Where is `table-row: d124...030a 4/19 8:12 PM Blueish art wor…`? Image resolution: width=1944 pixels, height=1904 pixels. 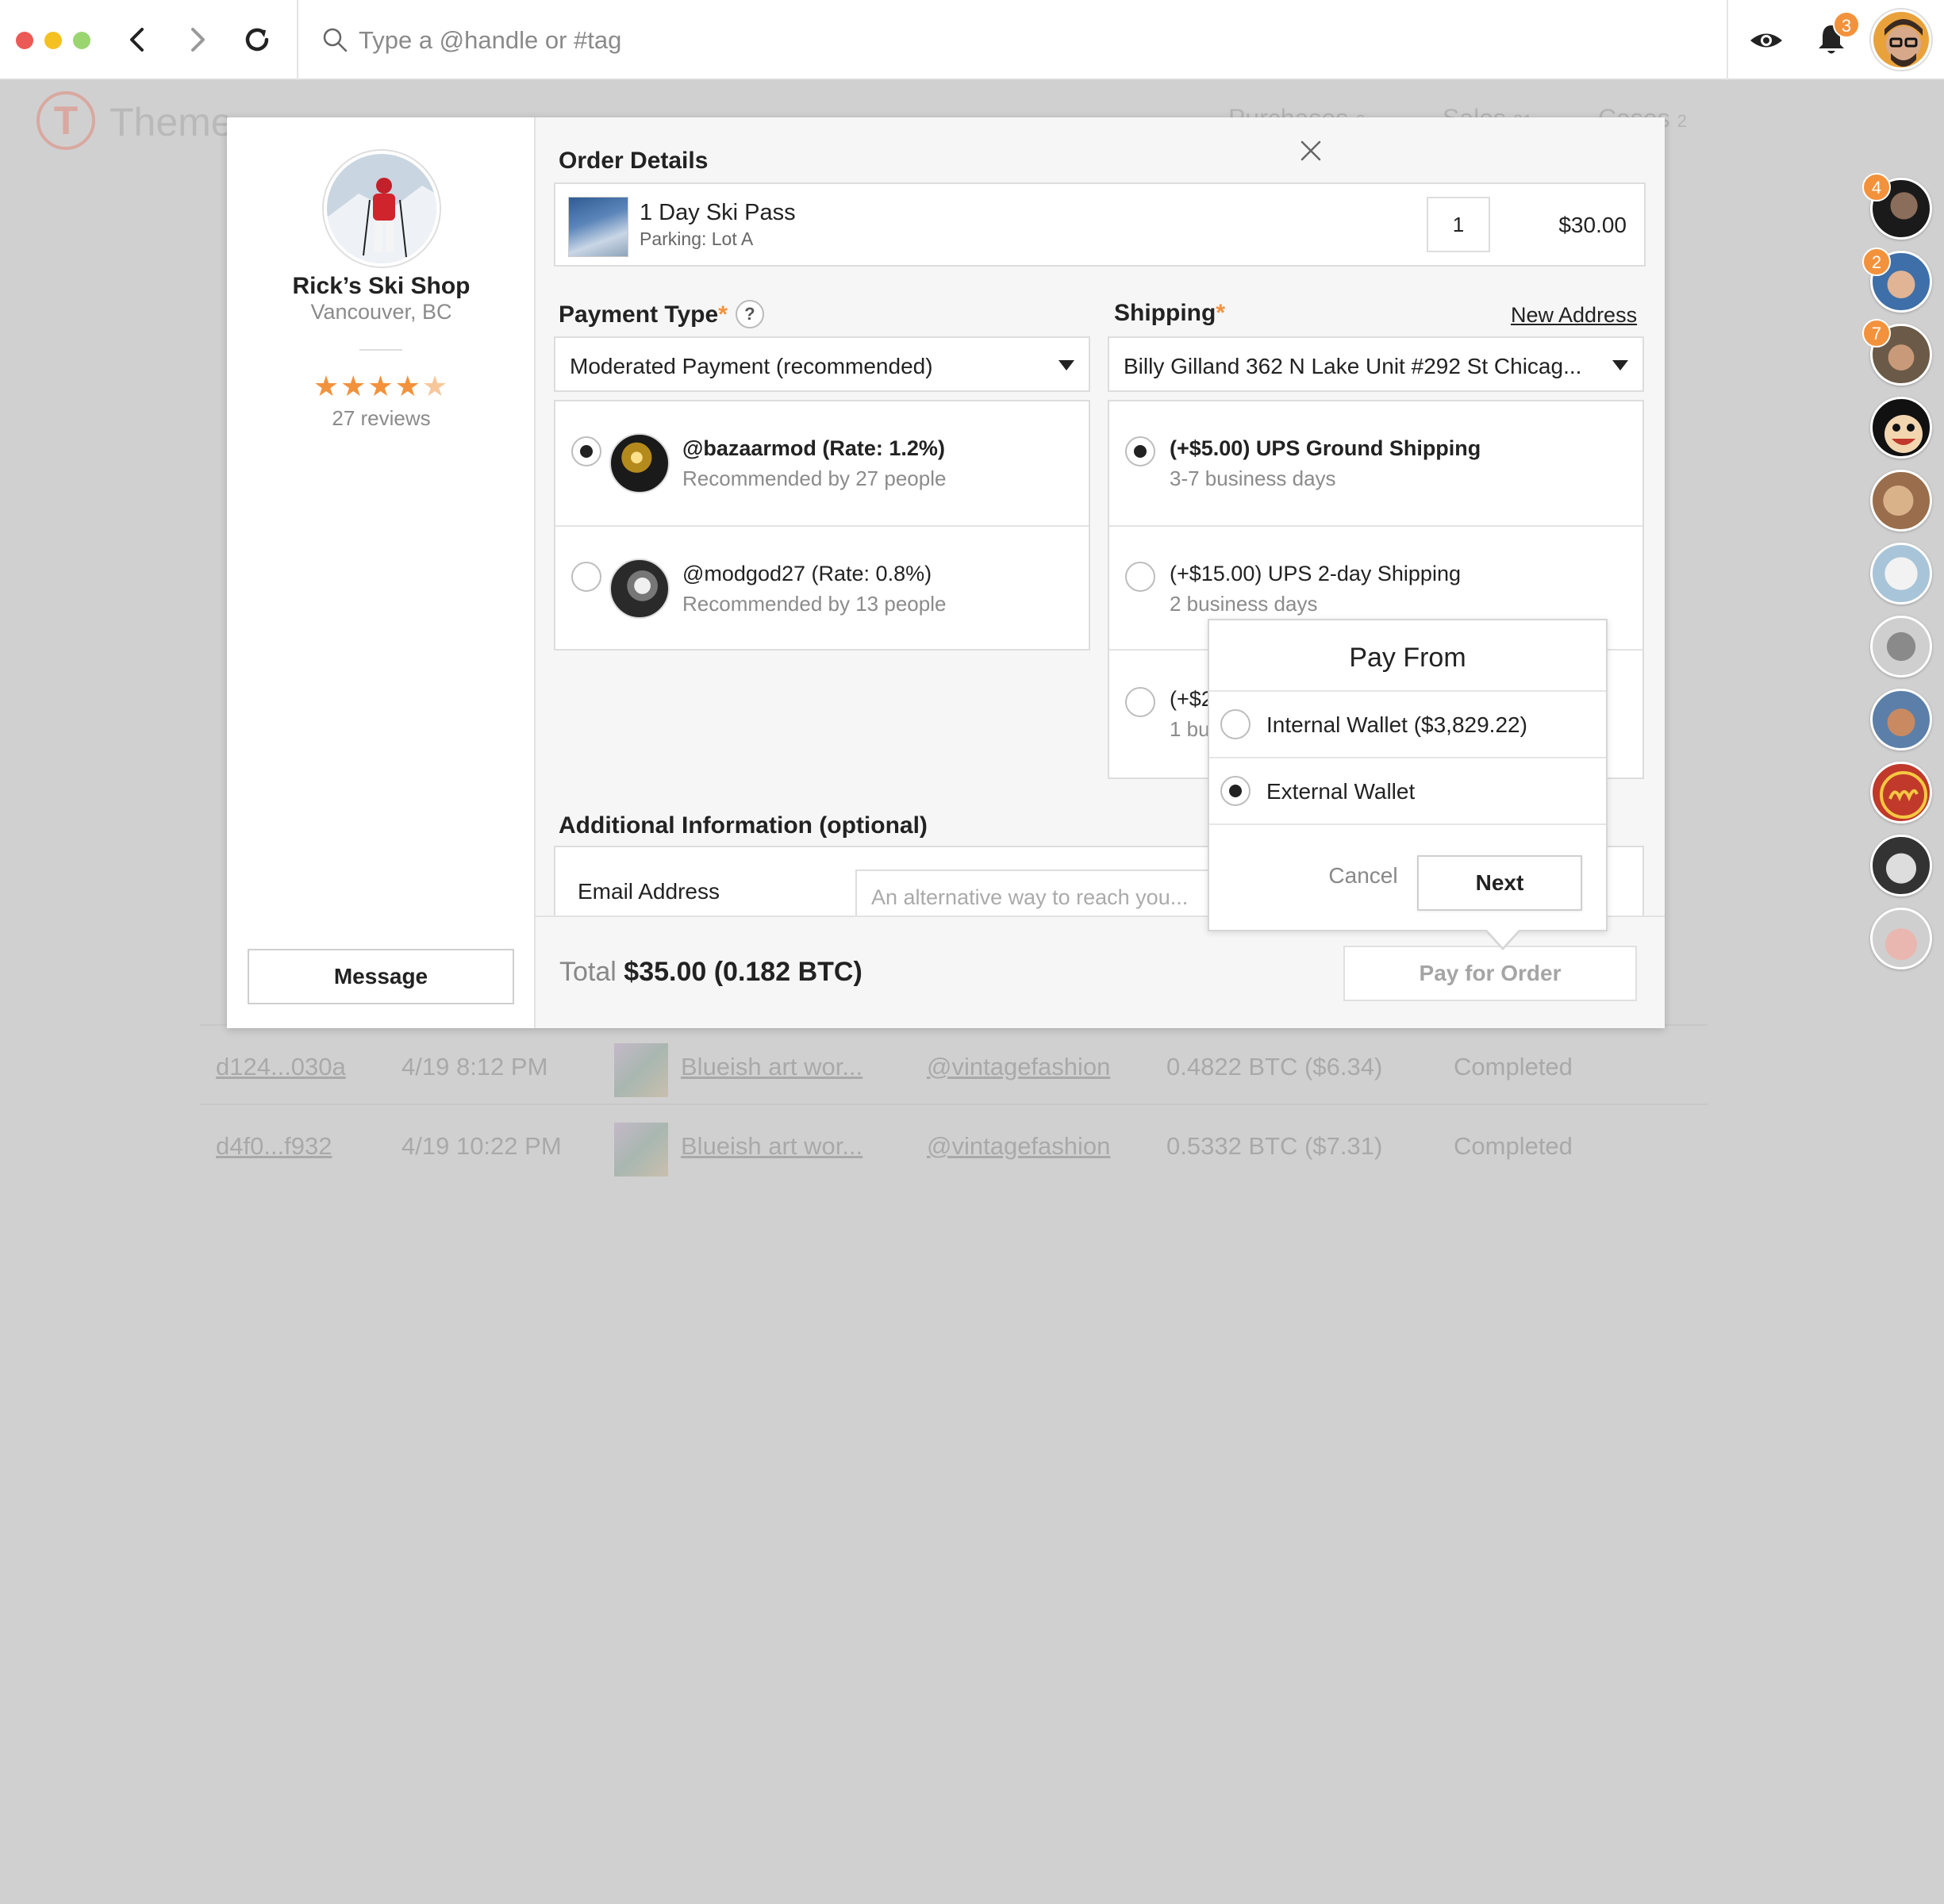 table-row: d124...030a 4/19 8:12 PM Blueish art wor… is located at coordinates (954, 1064).